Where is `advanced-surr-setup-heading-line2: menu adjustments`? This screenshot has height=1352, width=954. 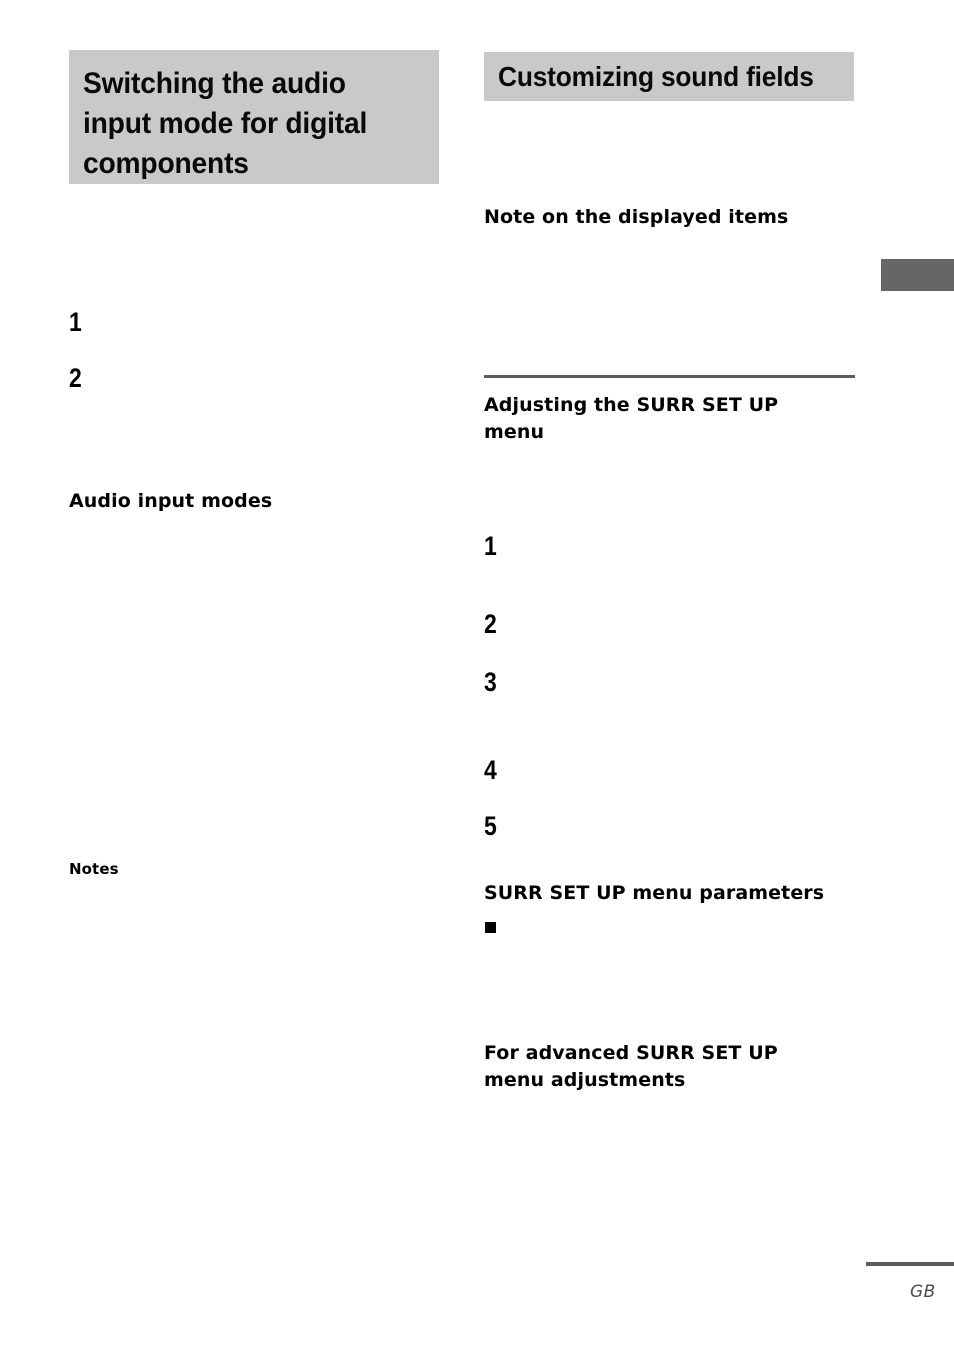
advanced-surr-setup-heading-line2: menu adjustments is located at coordinates (585, 1080).